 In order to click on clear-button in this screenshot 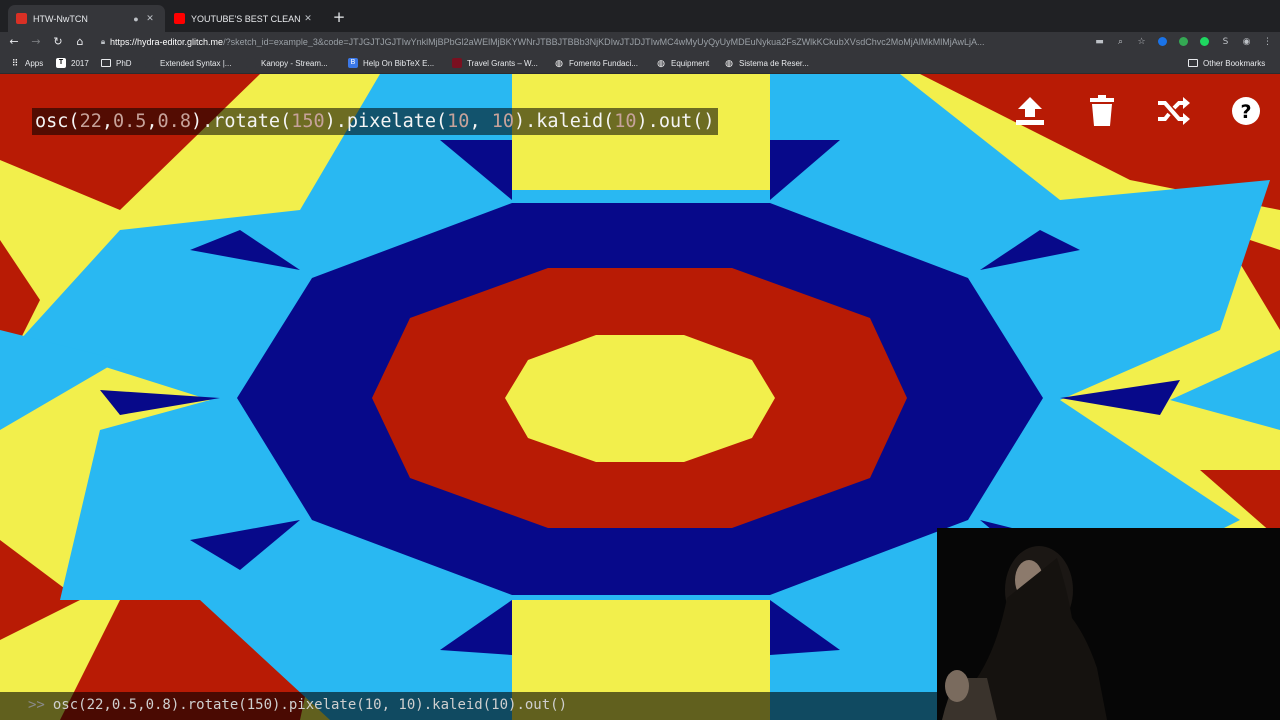, I will do `click(1102, 111)`.